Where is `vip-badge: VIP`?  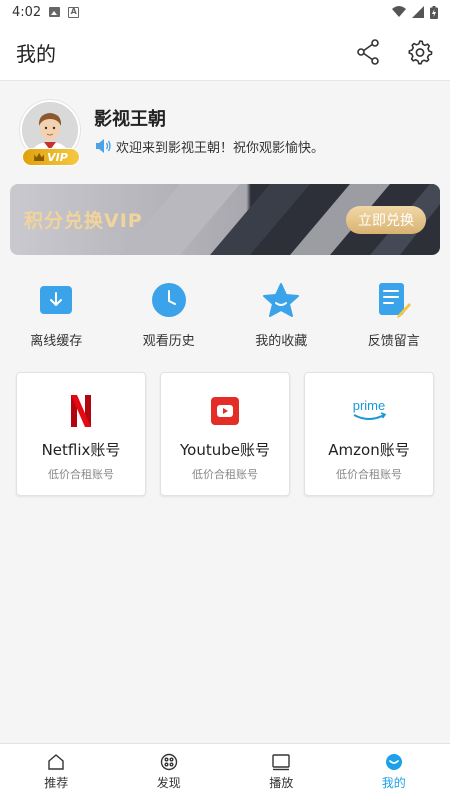 vip-badge: VIP is located at coordinates (51, 157).